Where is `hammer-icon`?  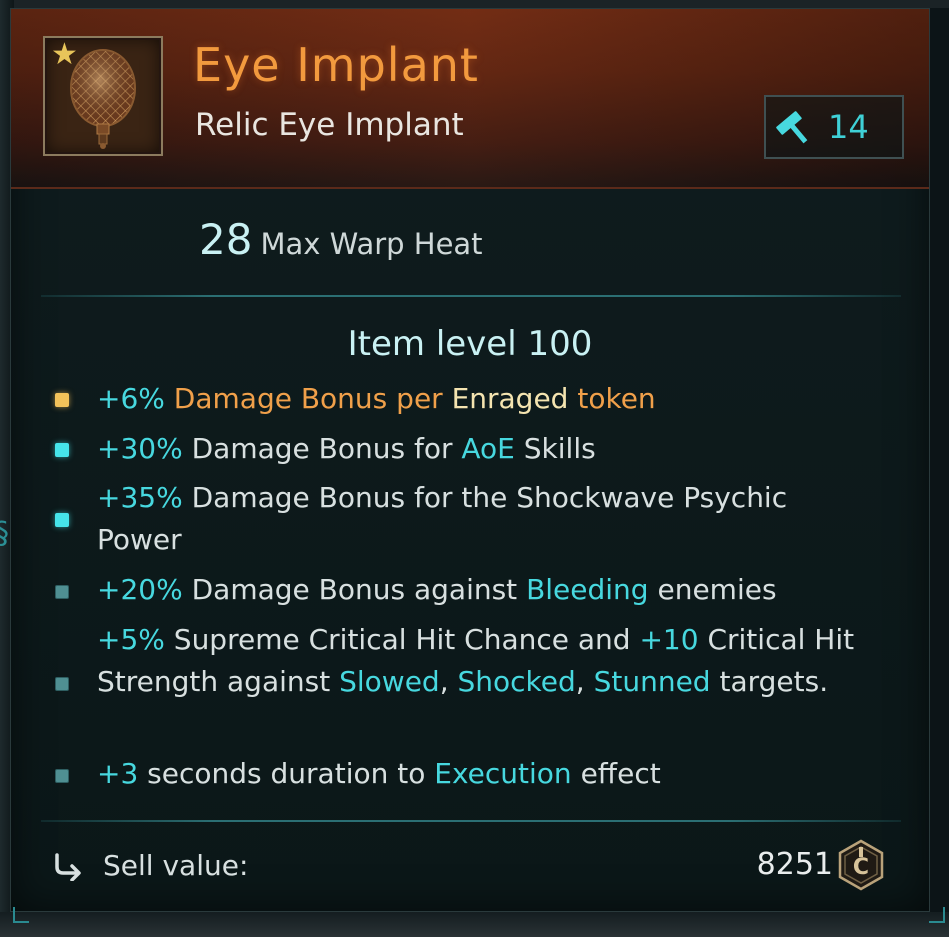
hammer-icon is located at coordinates (792, 127).